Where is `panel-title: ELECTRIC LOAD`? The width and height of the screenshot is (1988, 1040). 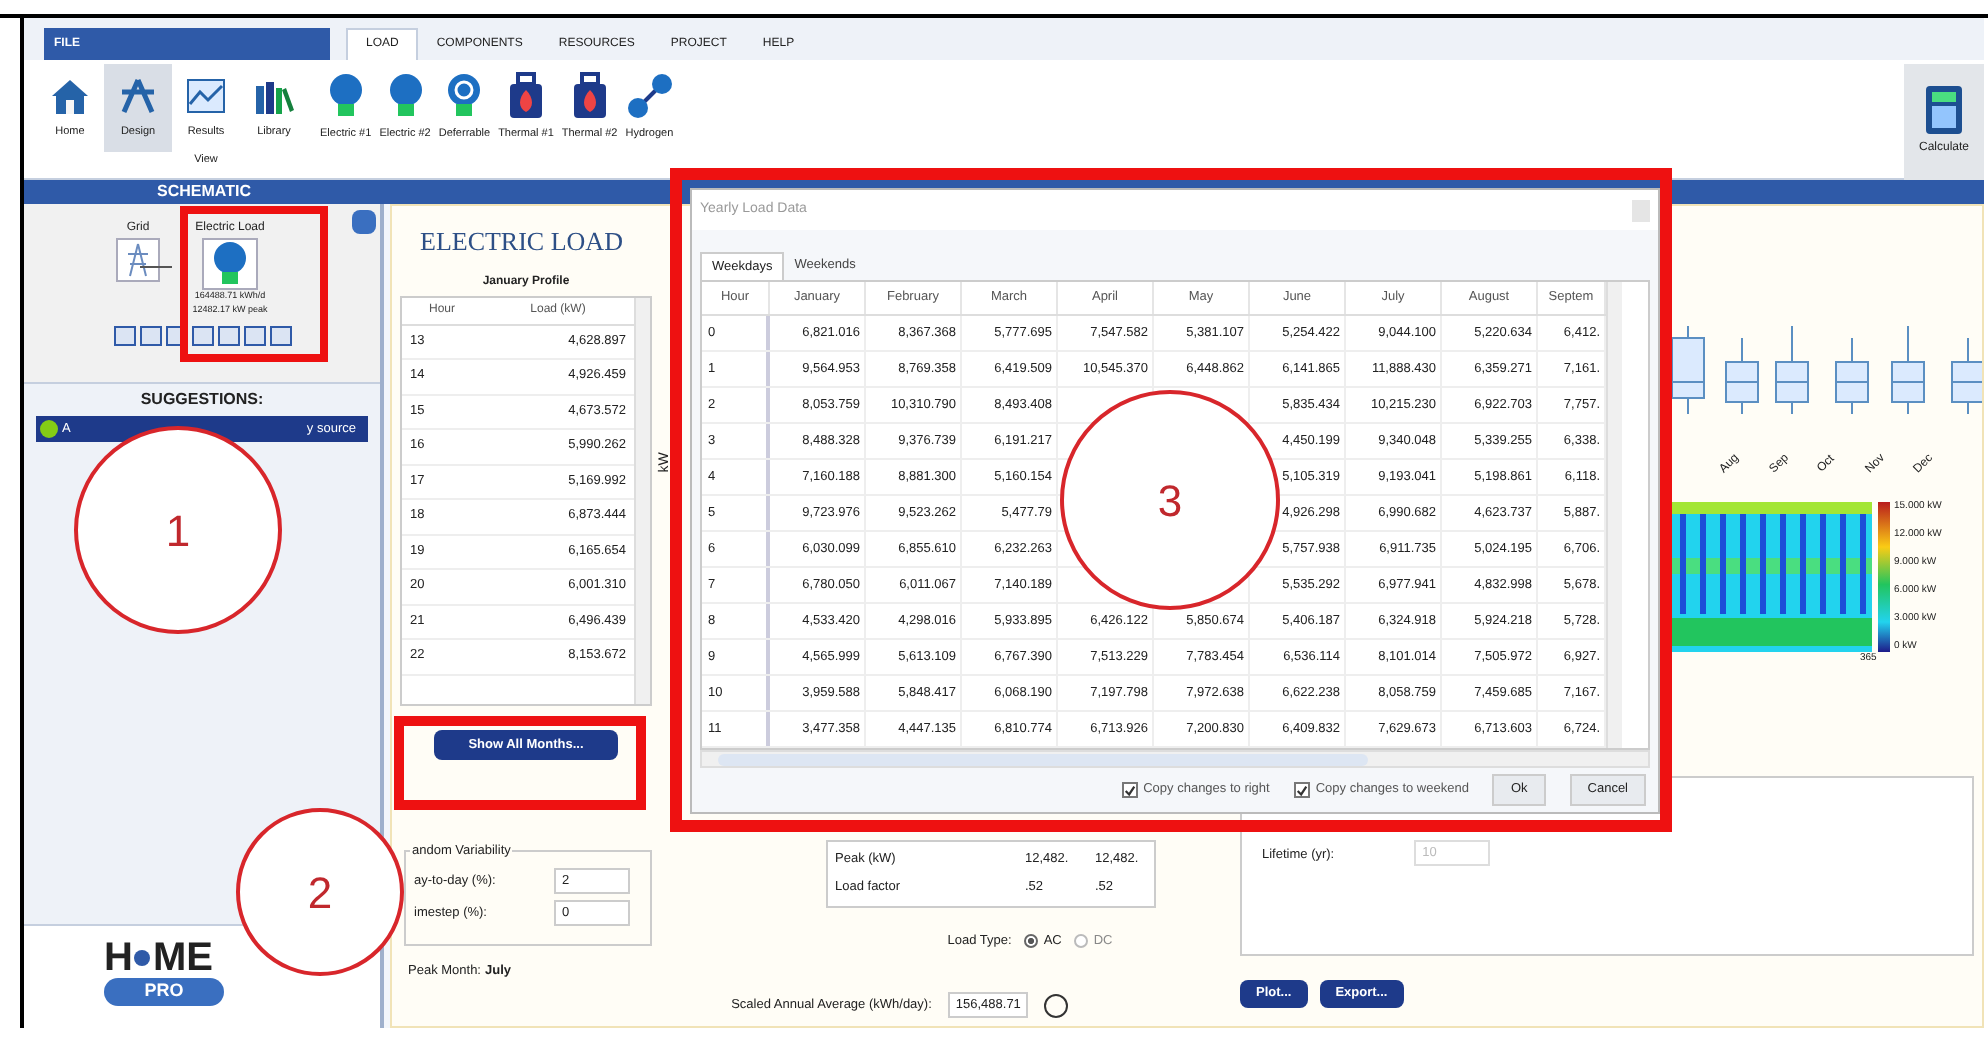
panel-title: ELECTRIC LOAD is located at coordinates (522, 242).